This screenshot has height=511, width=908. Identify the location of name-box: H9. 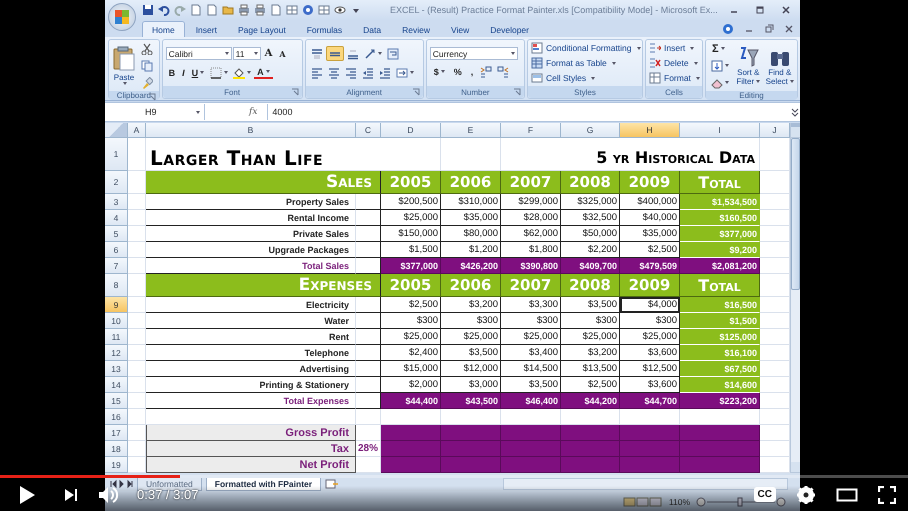
(155, 112).